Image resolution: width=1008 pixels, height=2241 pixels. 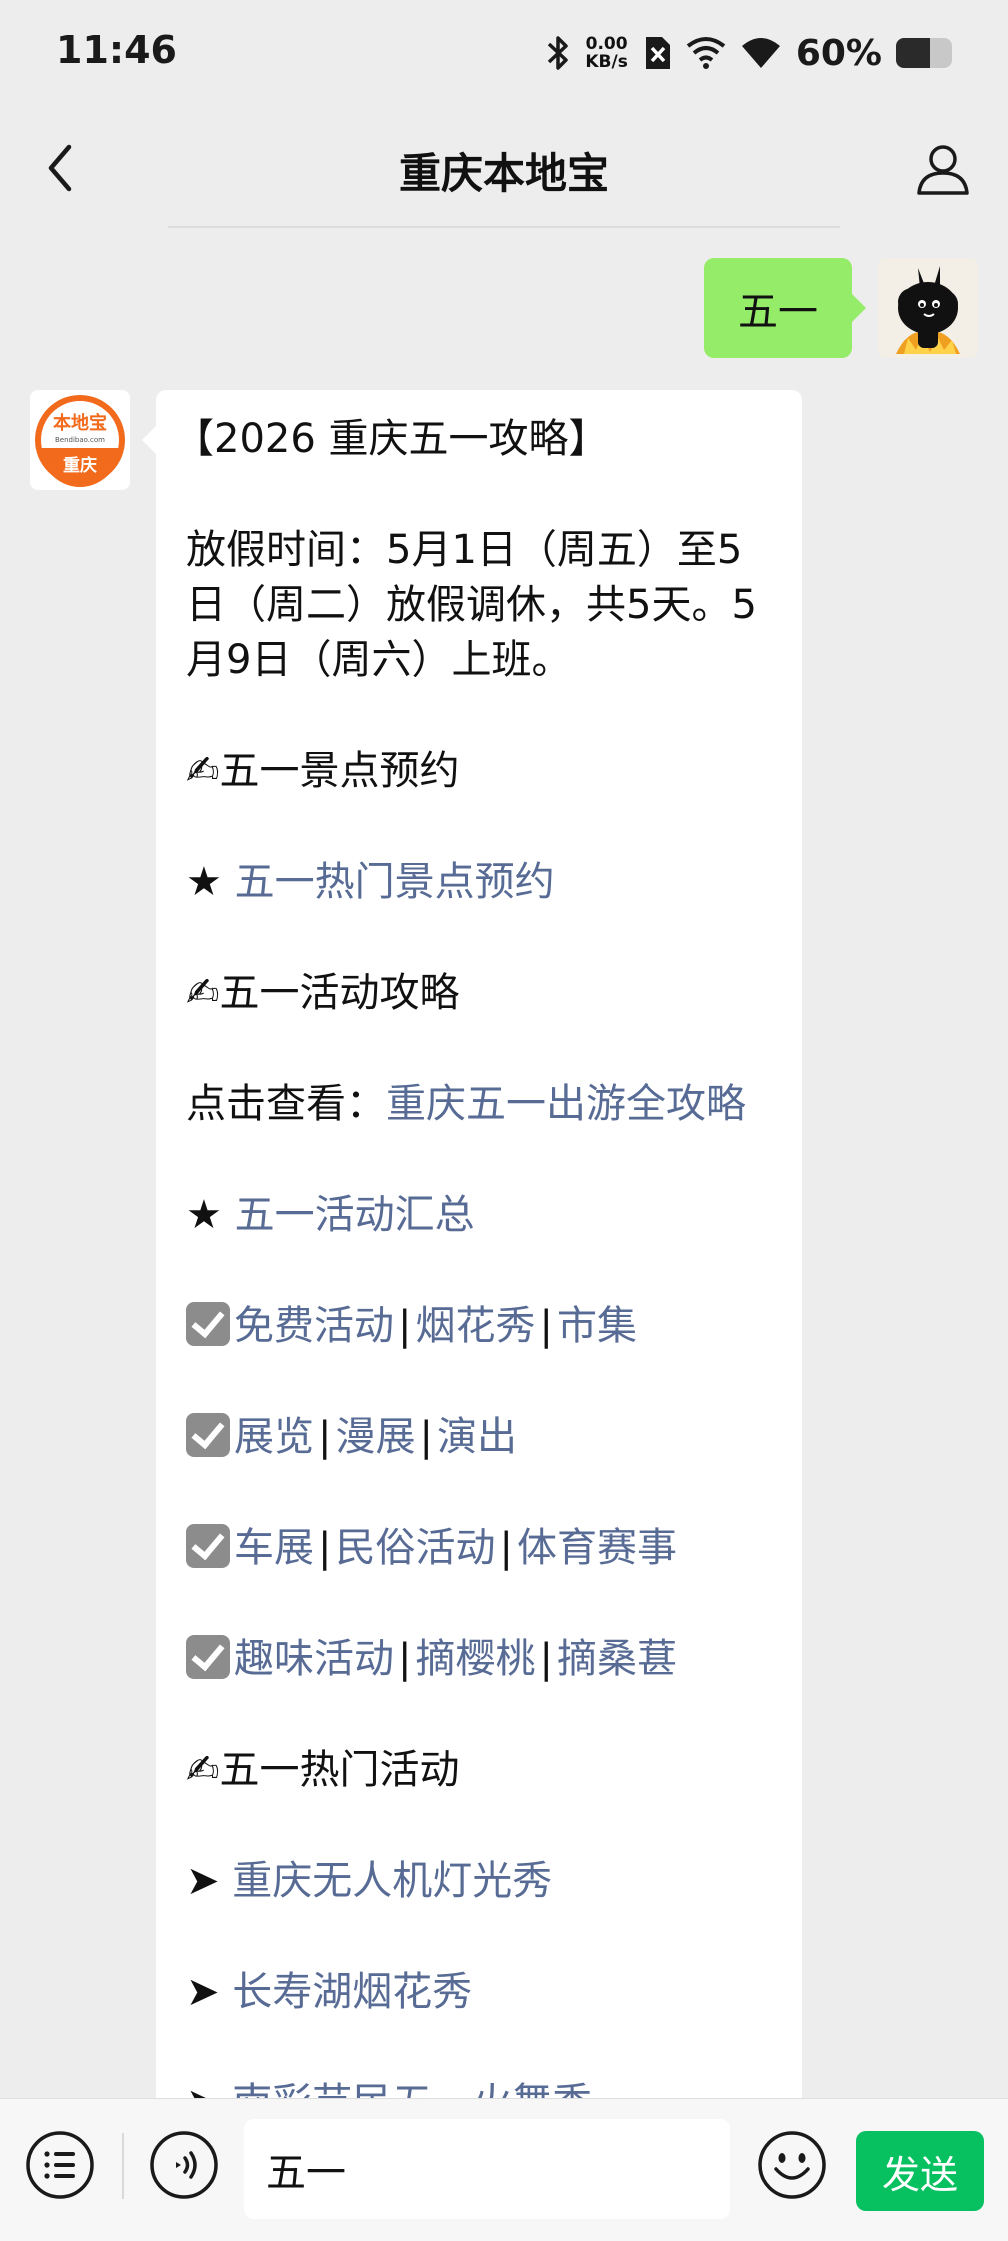 What do you see at coordinates (503, 173) in the screenshot?
I see `chat-title: 重庆本地宝` at bounding box center [503, 173].